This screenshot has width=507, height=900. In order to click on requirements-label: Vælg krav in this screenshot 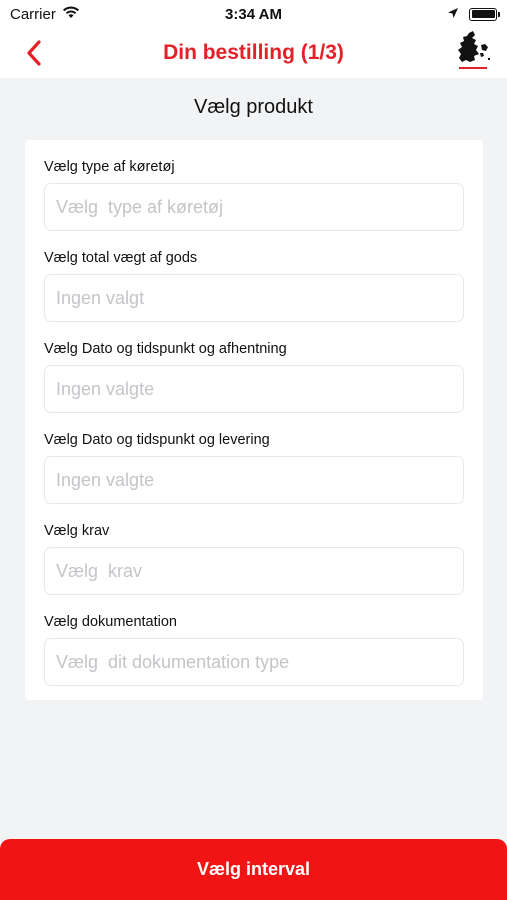, I will do `click(77, 531)`.